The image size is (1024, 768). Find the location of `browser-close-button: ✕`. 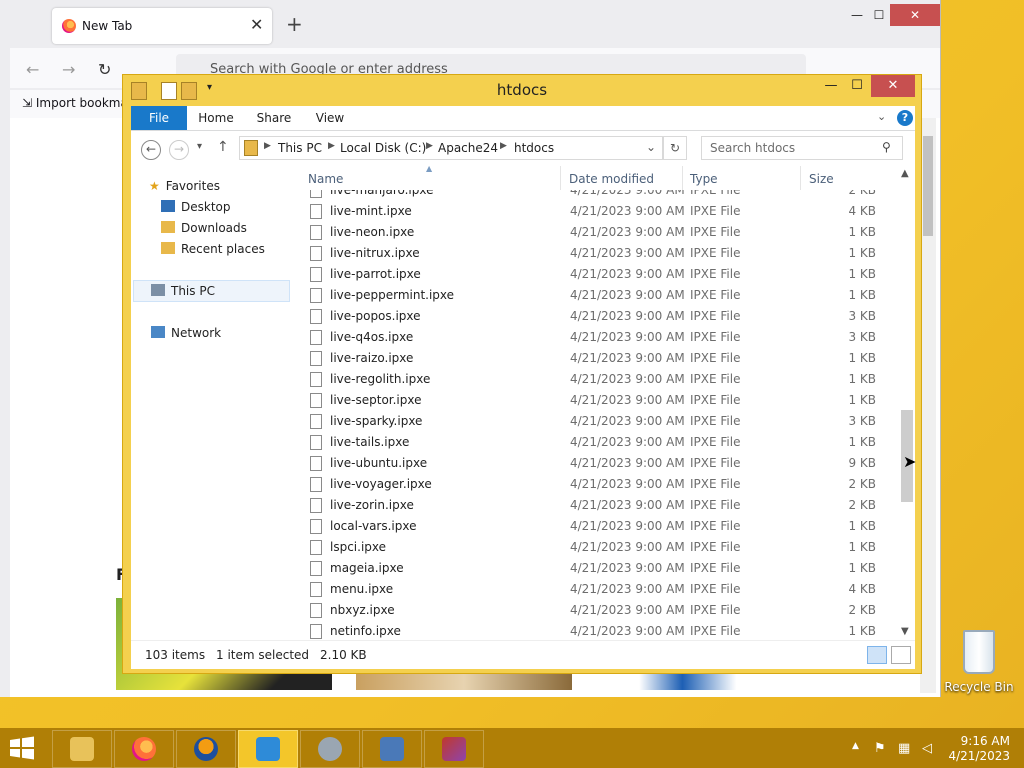

browser-close-button: ✕ is located at coordinates (915, 15).